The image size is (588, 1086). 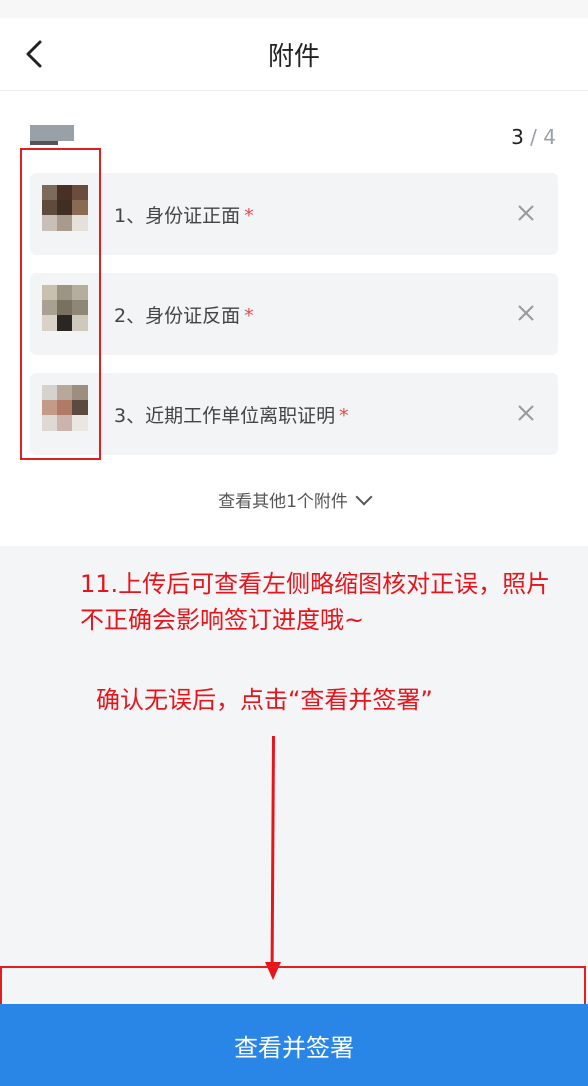 I want to click on step-note: 11.上传后可查看左侧略缩图核对正误，照片 不正确会影响签订进度哦~, so click(x=315, y=602).